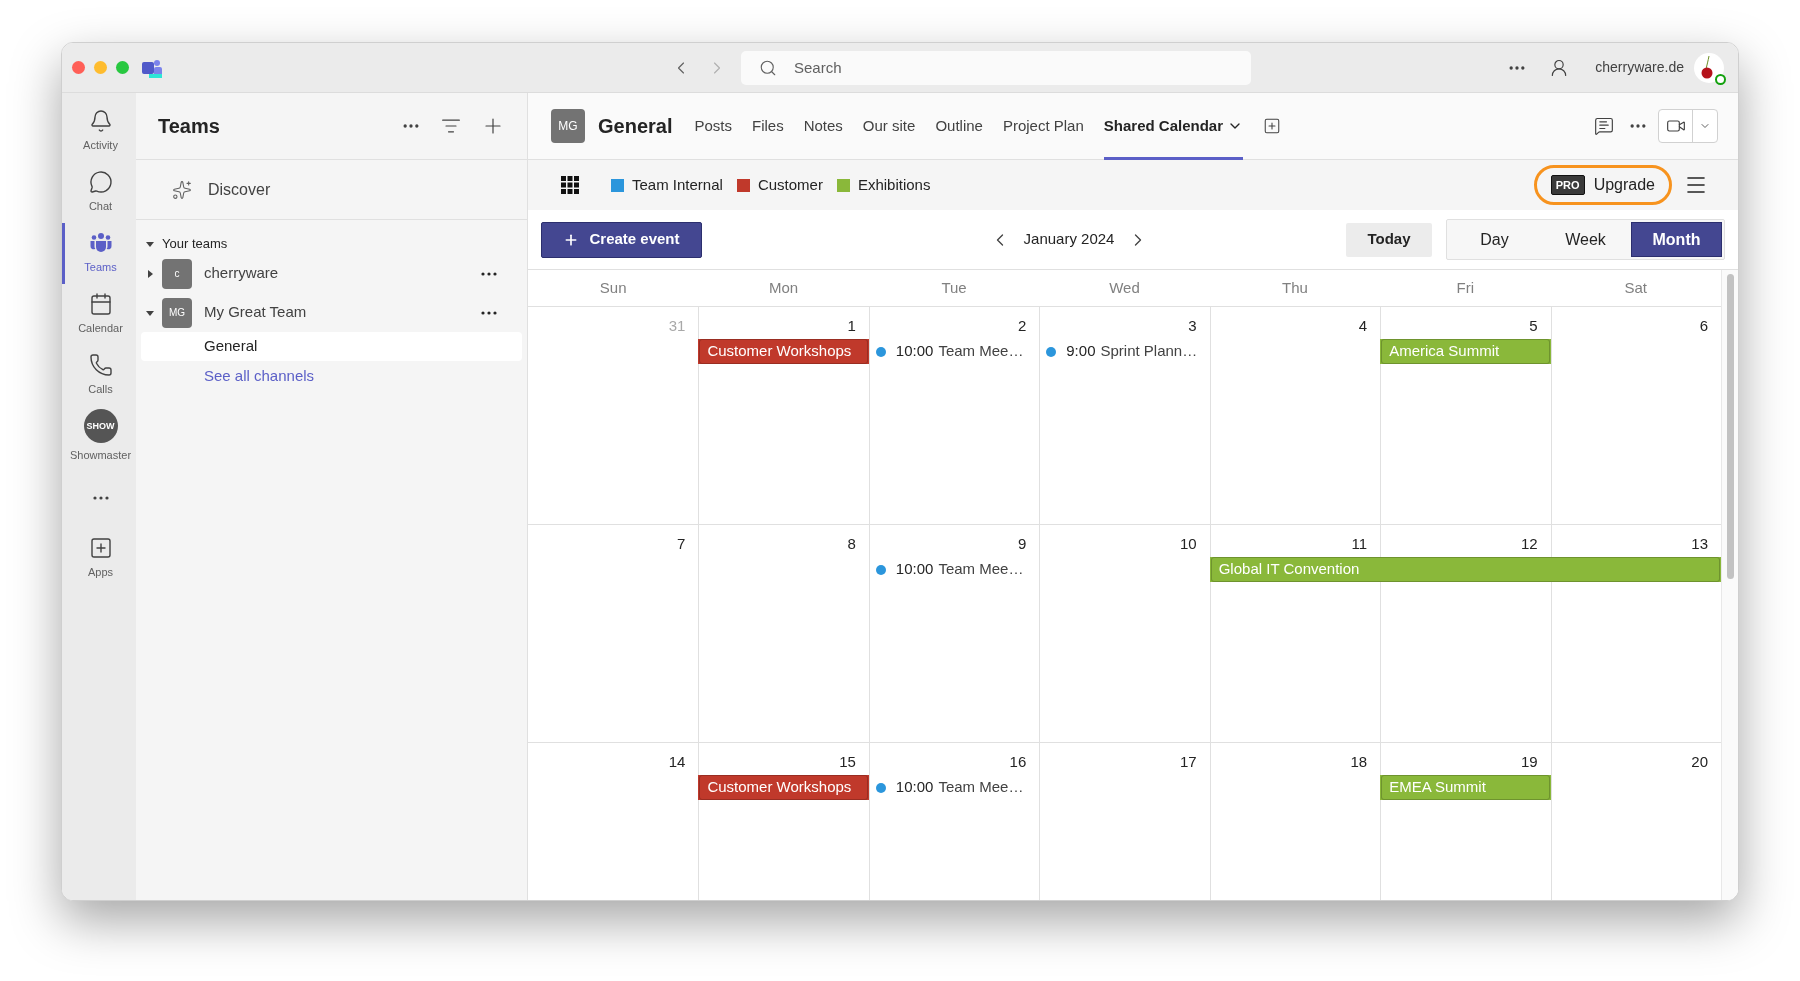 The height and width of the screenshot is (981, 1800). I want to click on video-call-button, so click(1688, 126).